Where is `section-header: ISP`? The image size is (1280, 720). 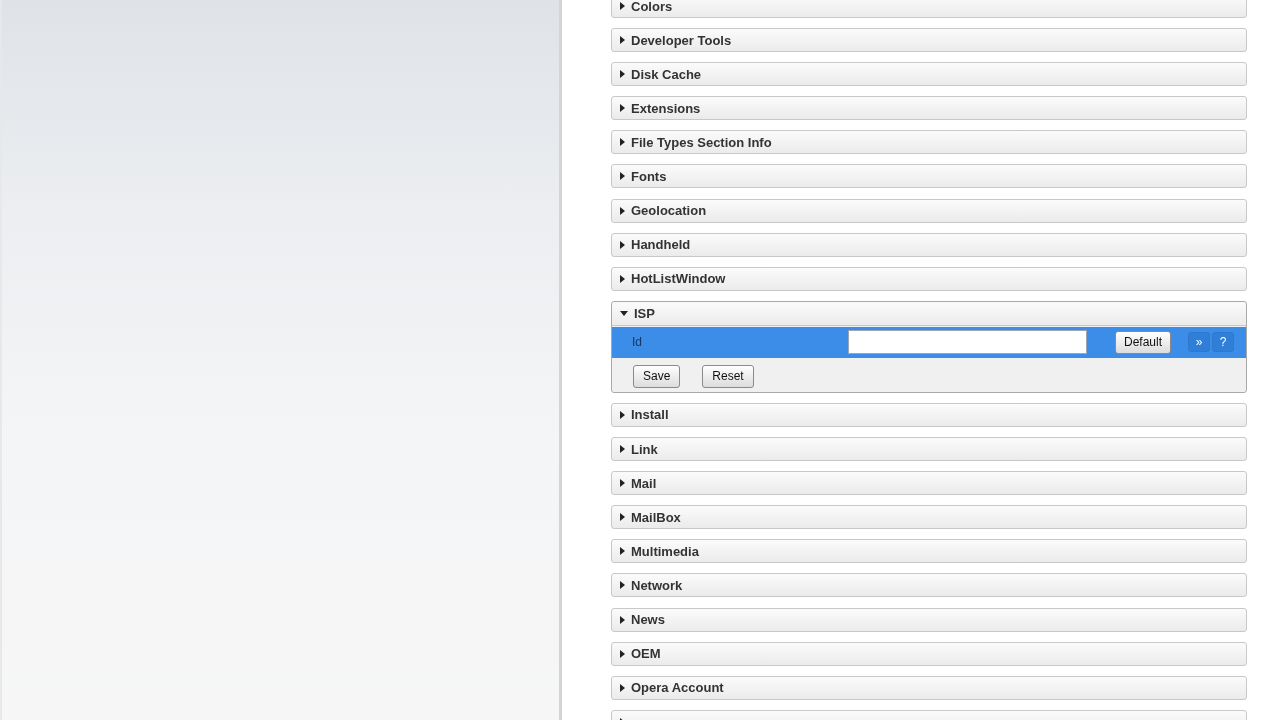
section-header: ISP is located at coordinates (929, 313).